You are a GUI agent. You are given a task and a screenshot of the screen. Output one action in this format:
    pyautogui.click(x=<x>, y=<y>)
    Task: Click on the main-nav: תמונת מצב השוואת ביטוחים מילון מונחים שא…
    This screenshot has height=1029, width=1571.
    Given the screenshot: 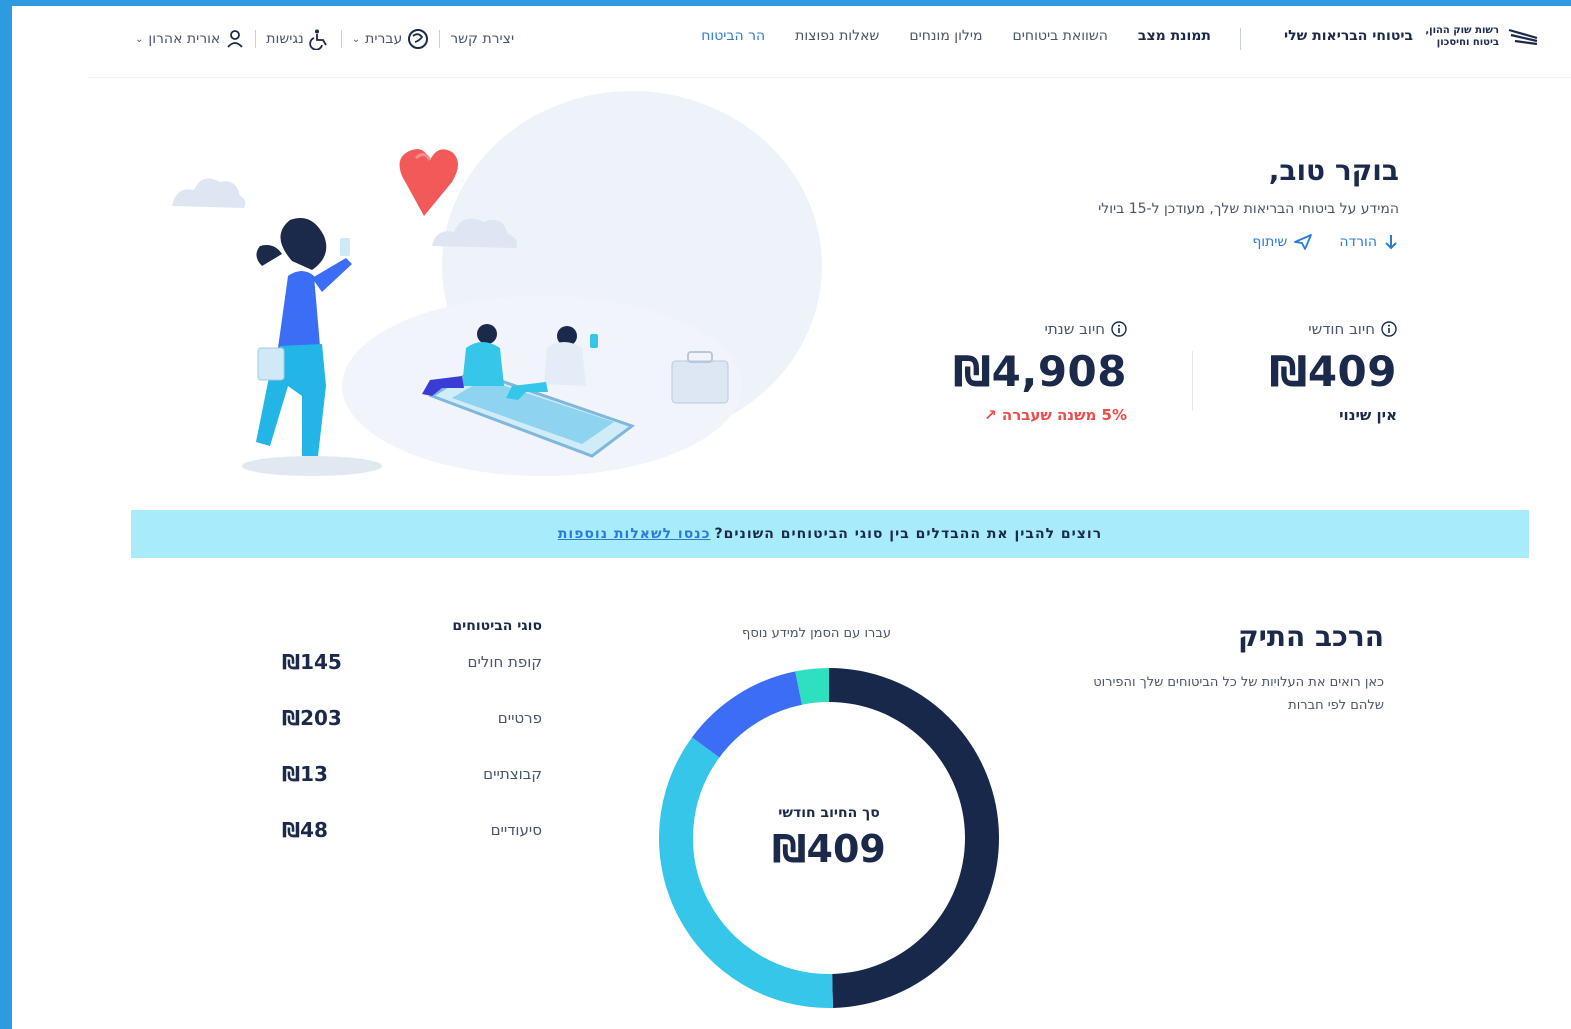 What is the action you would take?
    pyautogui.click(x=956, y=36)
    